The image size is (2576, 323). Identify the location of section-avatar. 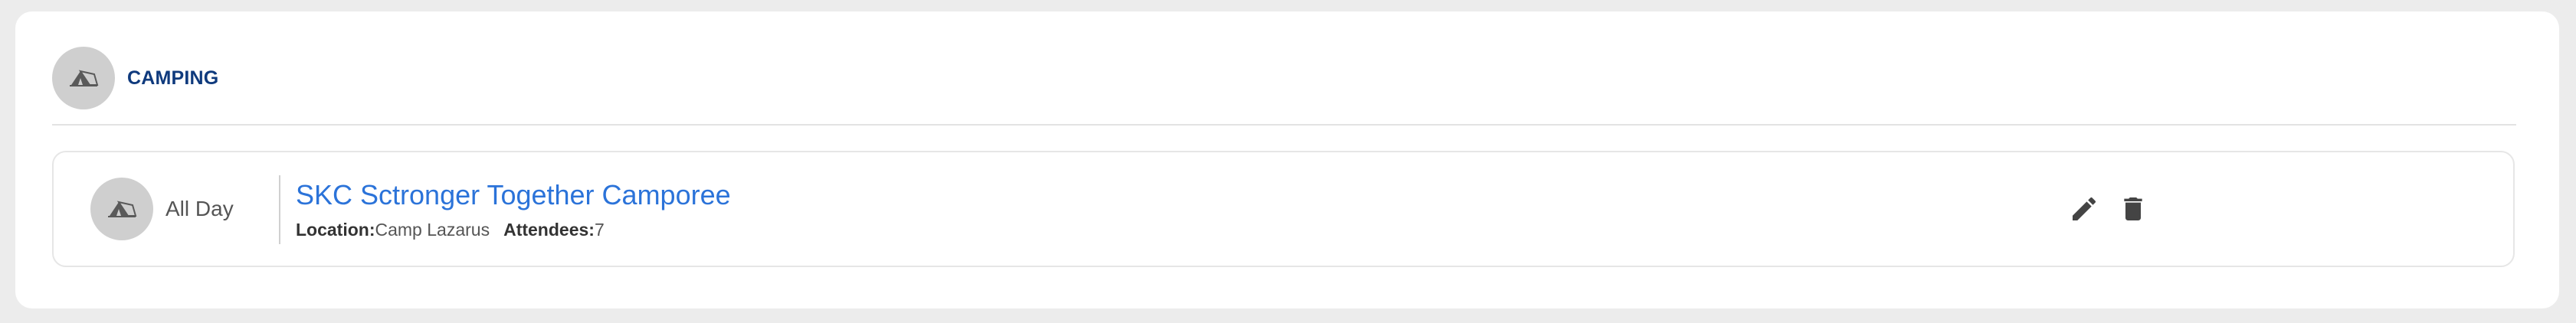
(84, 78).